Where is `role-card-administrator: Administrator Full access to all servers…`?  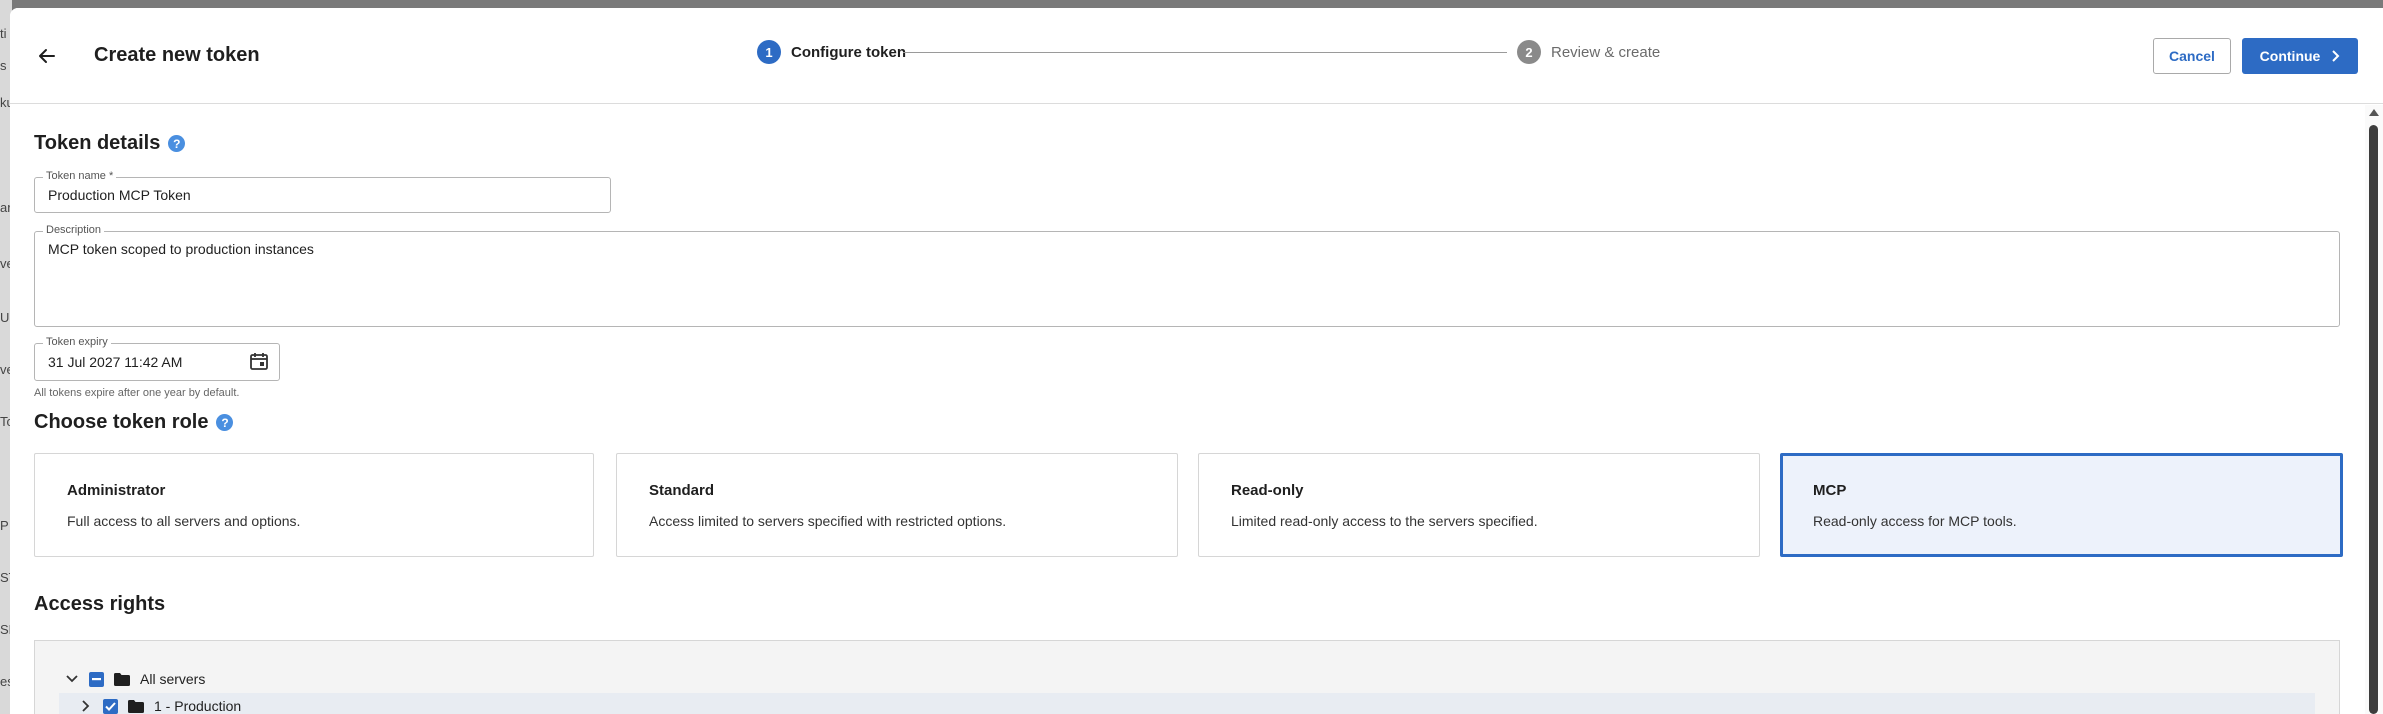
role-card-administrator: Administrator Full access to all servers… is located at coordinates (314, 505).